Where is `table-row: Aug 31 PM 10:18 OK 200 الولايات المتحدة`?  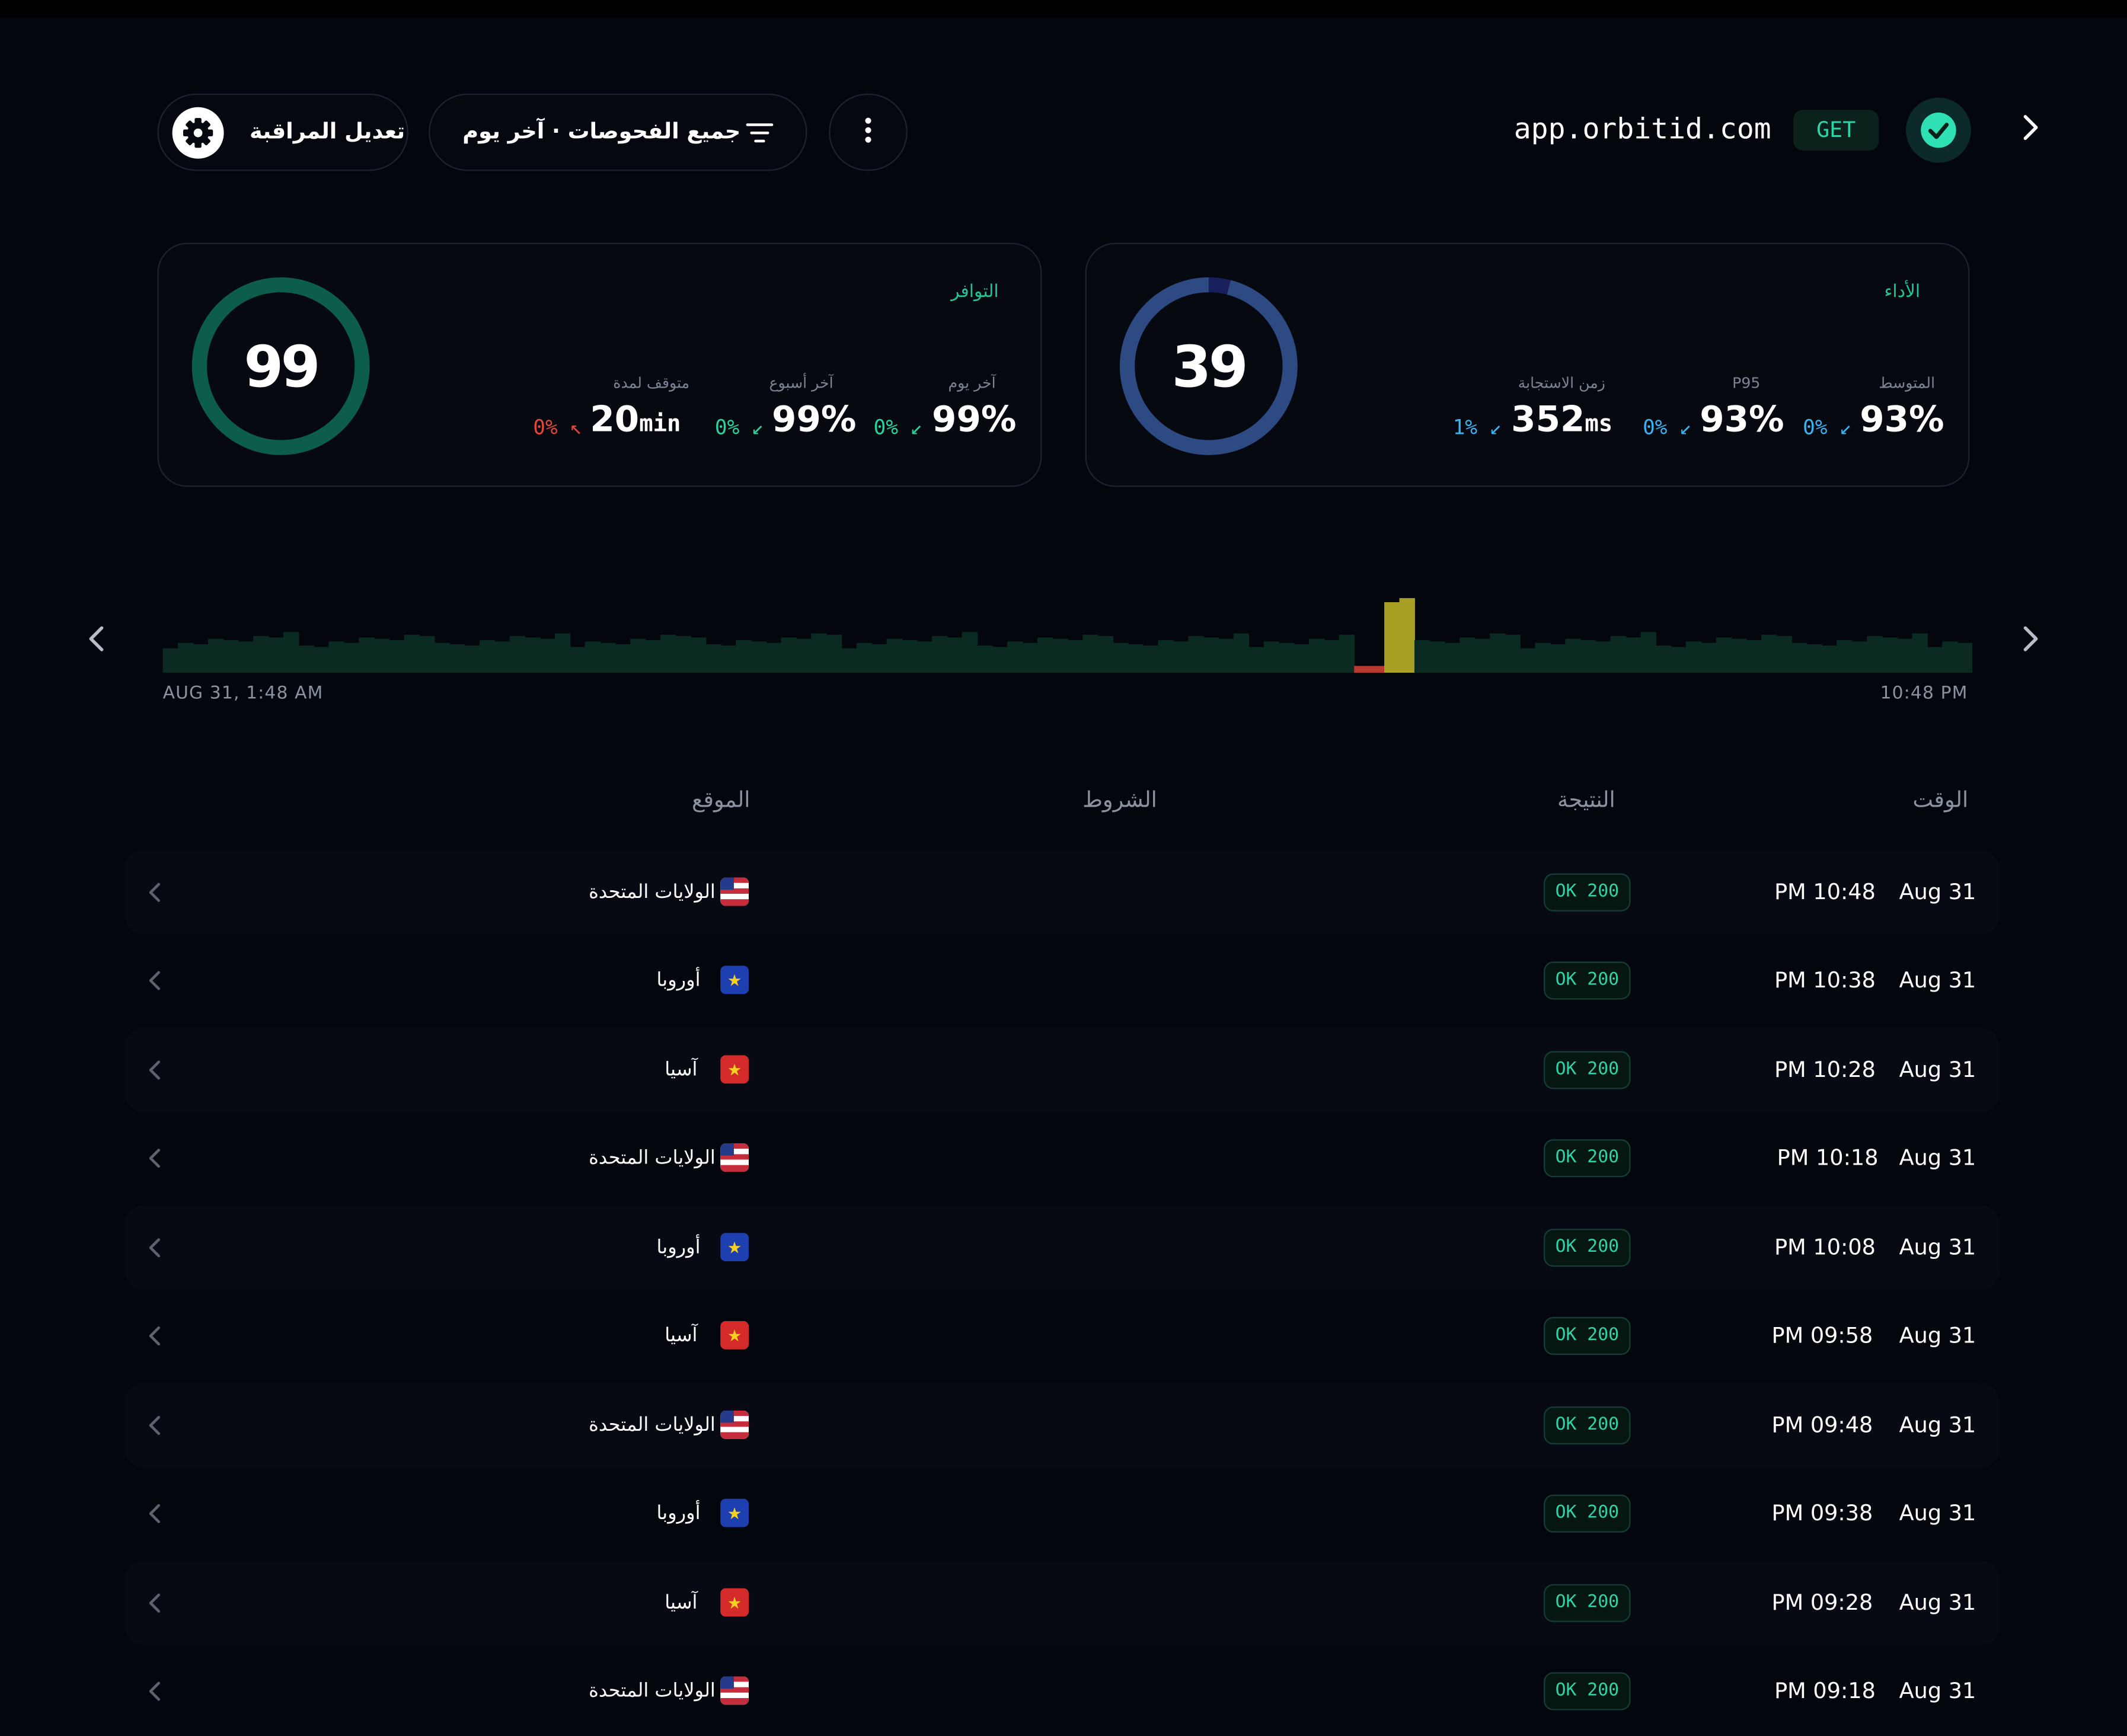
table-row: Aug 31 PM 10:18 OK 200 الولايات المتحدة is located at coordinates (1062, 1158).